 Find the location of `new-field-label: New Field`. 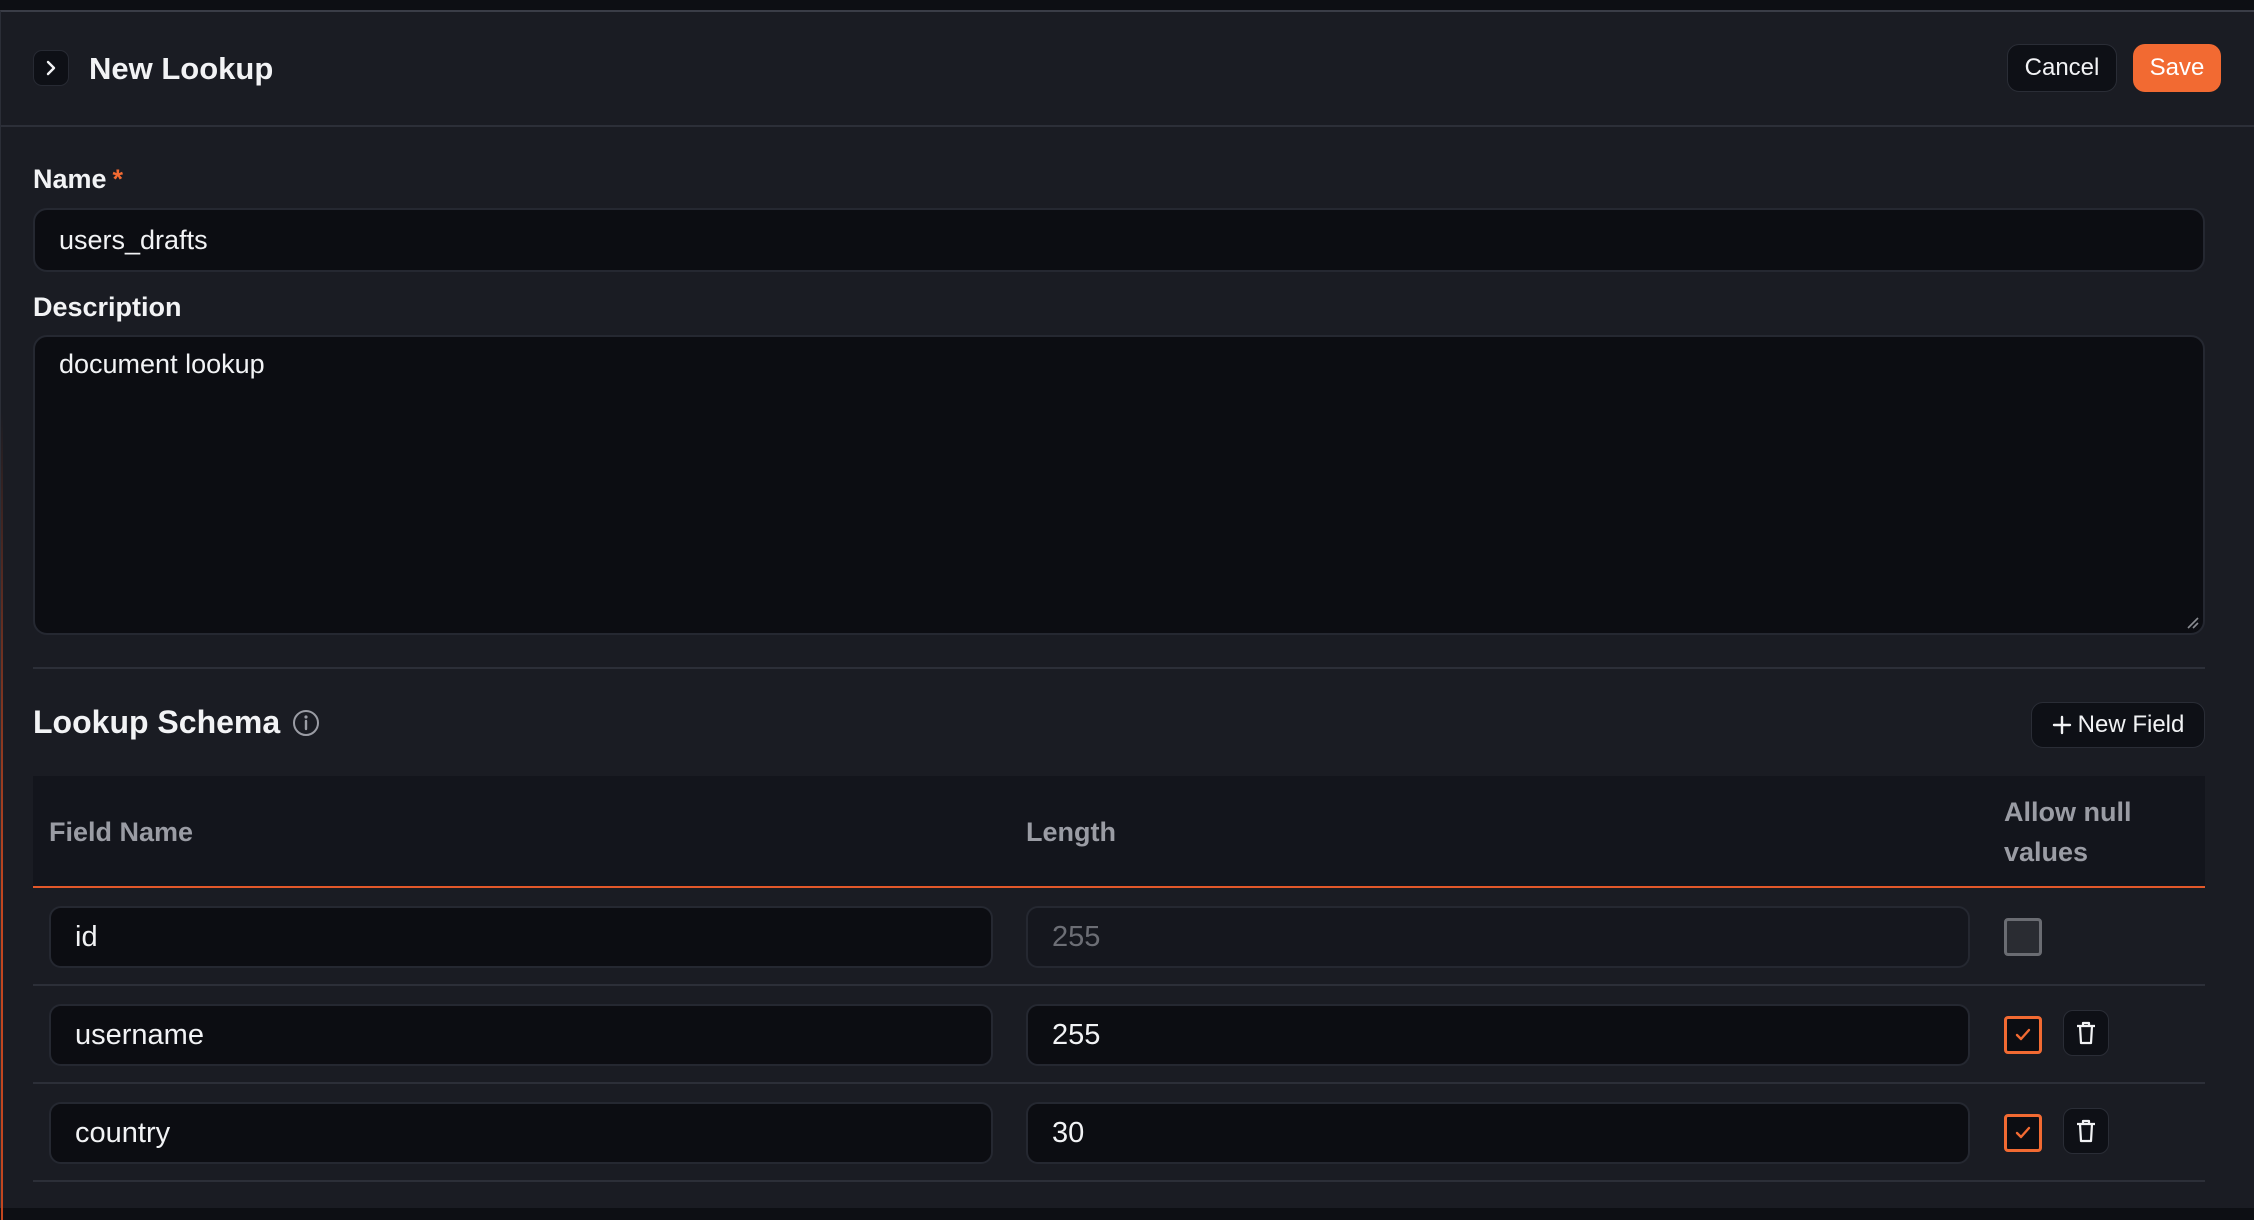

new-field-label: New Field is located at coordinates (2131, 724).